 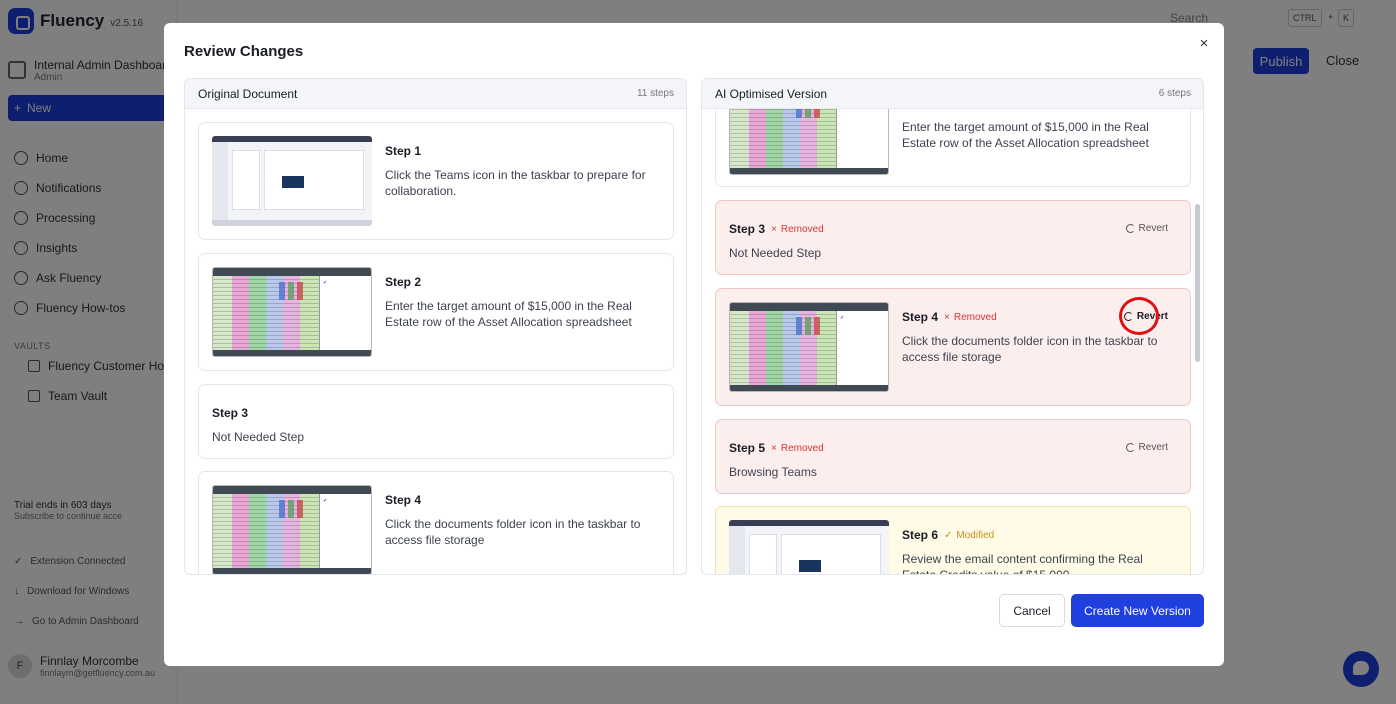 What do you see at coordinates (521, 151) in the screenshot?
I see `step-title: Step 1` at bounding box center [521, 151].